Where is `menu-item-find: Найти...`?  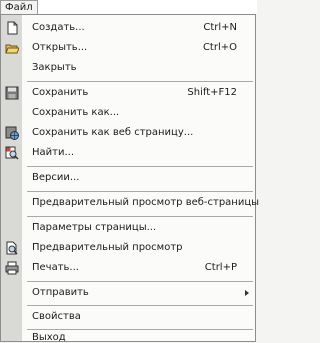
menu-item-find: Найти... is located at coordinates (128, 153).